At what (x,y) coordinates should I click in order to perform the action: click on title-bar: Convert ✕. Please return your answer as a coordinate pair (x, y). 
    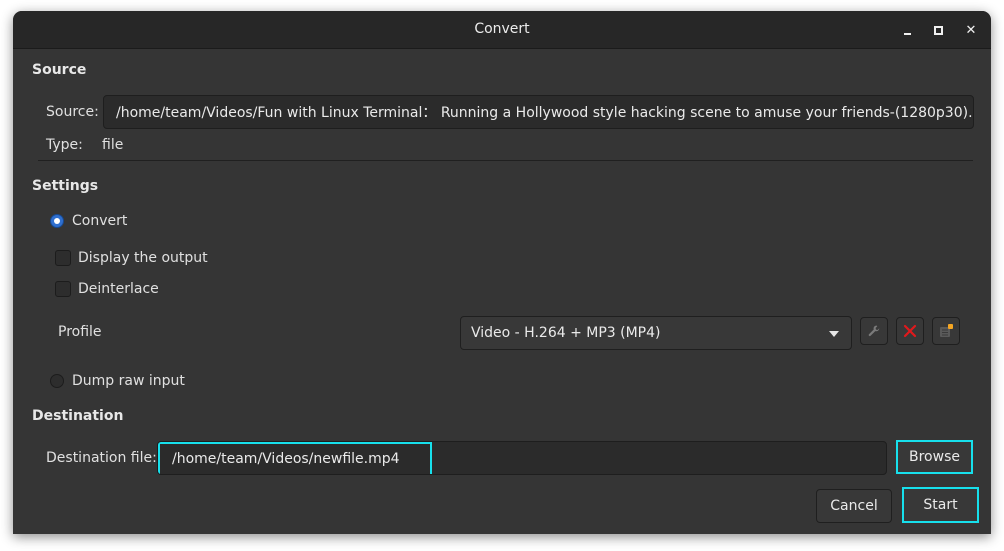
    Looking at the image, I should click on (502, 30).